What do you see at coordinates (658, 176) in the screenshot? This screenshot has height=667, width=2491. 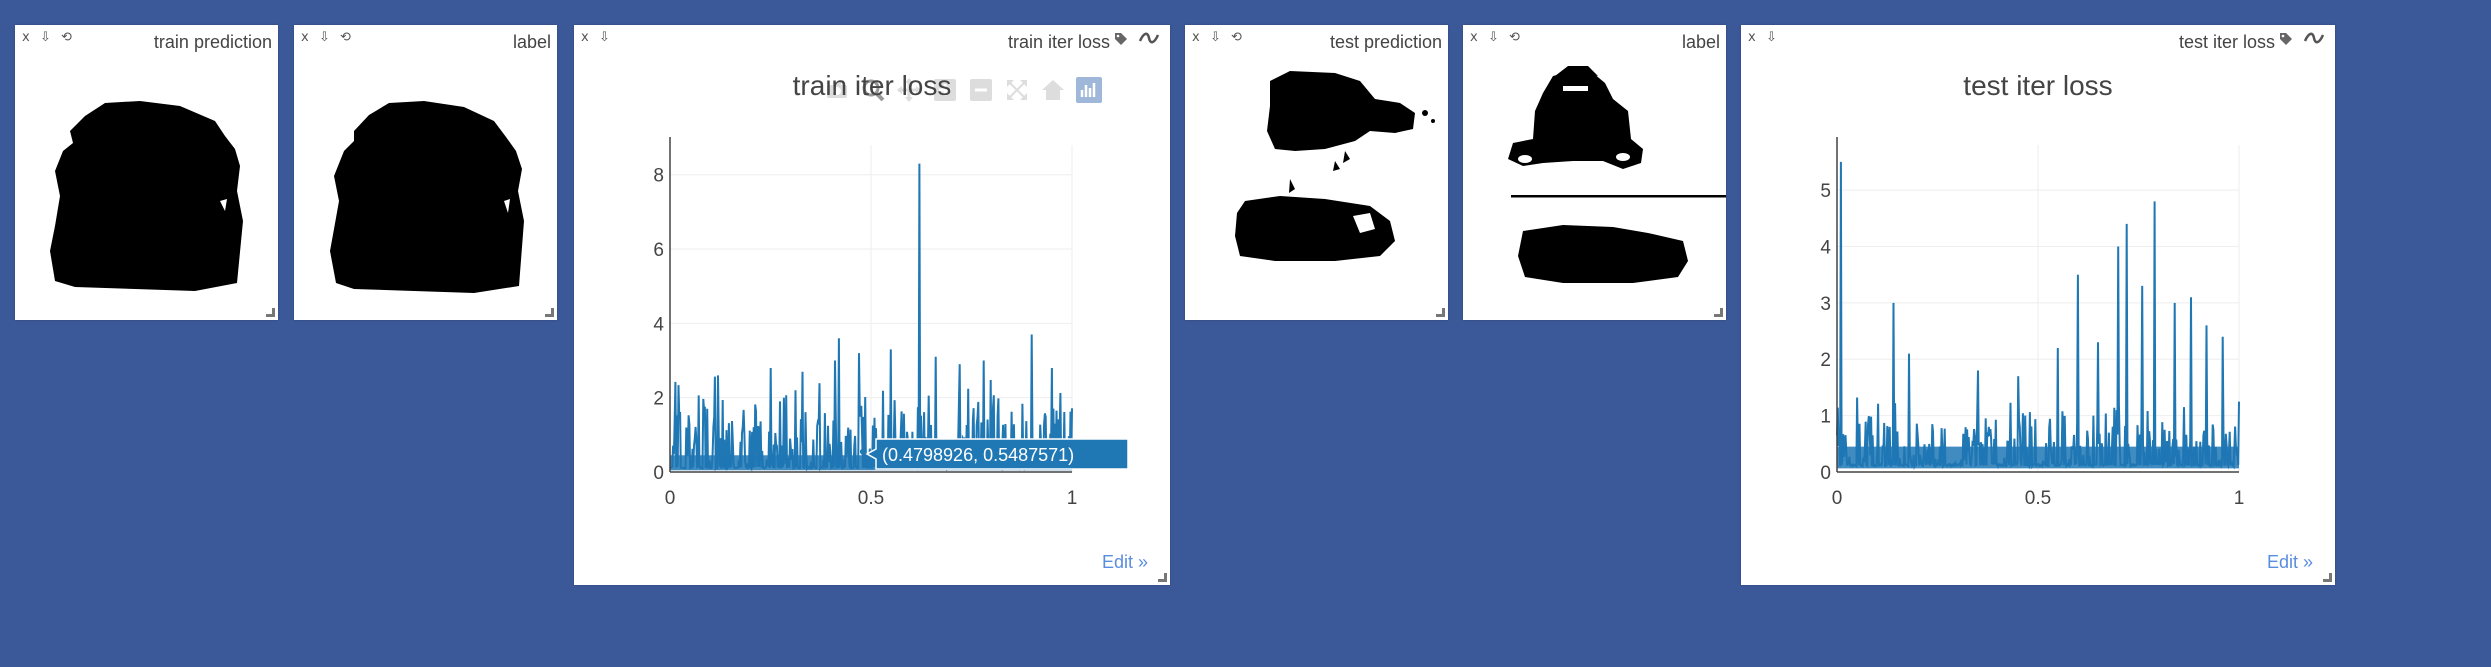 I see `y-tick-label: 8` at bounding box center [658, 176].